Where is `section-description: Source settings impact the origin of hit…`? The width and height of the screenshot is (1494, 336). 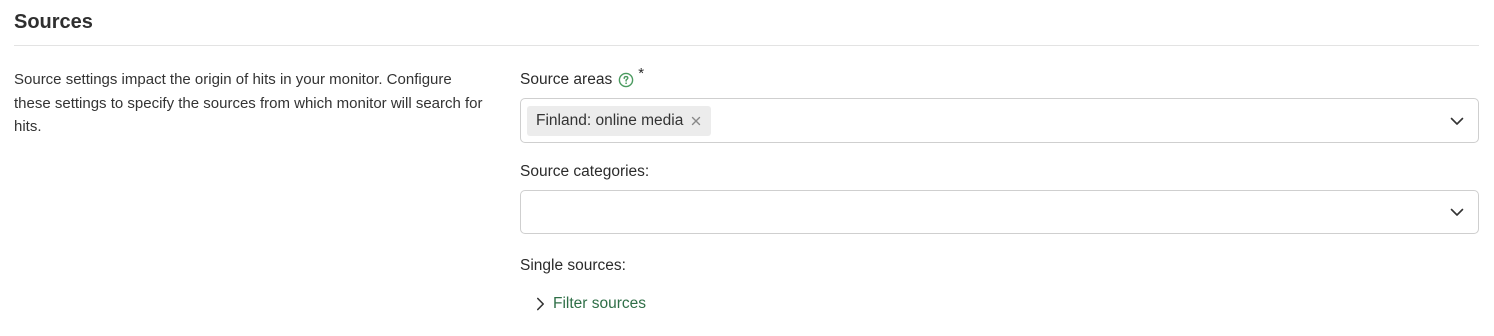
section-description: Source settings impact the origin of hit… is located at coordinates (248, 103).